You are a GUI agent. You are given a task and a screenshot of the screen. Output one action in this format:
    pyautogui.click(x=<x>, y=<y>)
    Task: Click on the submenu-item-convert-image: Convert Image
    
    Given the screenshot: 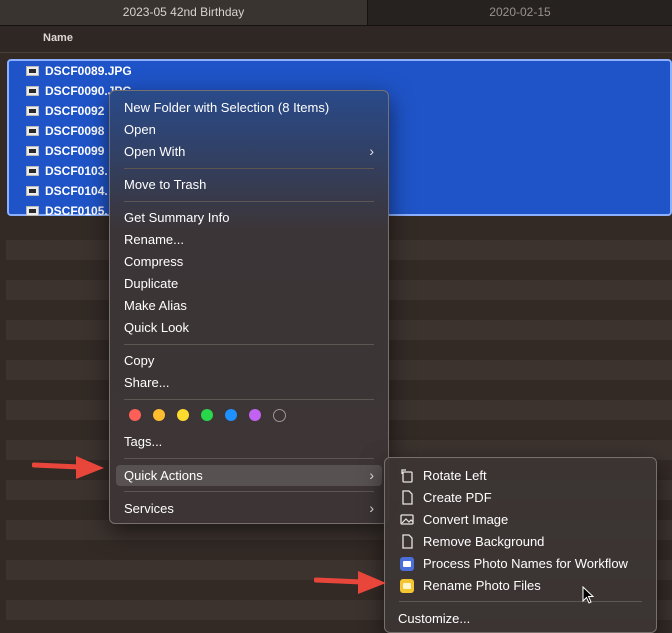 What is the action you would take?
    pyautogui.click(x=517, y=519)
    